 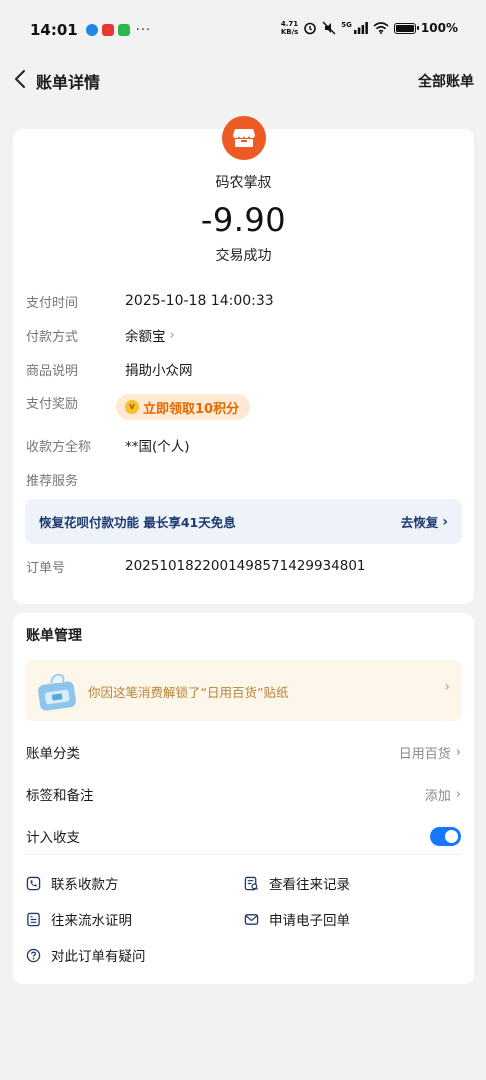 What do you see at coordinates (243, 80) in the screenshot?
I see `nav-bar: 账单详情 全部账单` at bounding box center [243, 80].